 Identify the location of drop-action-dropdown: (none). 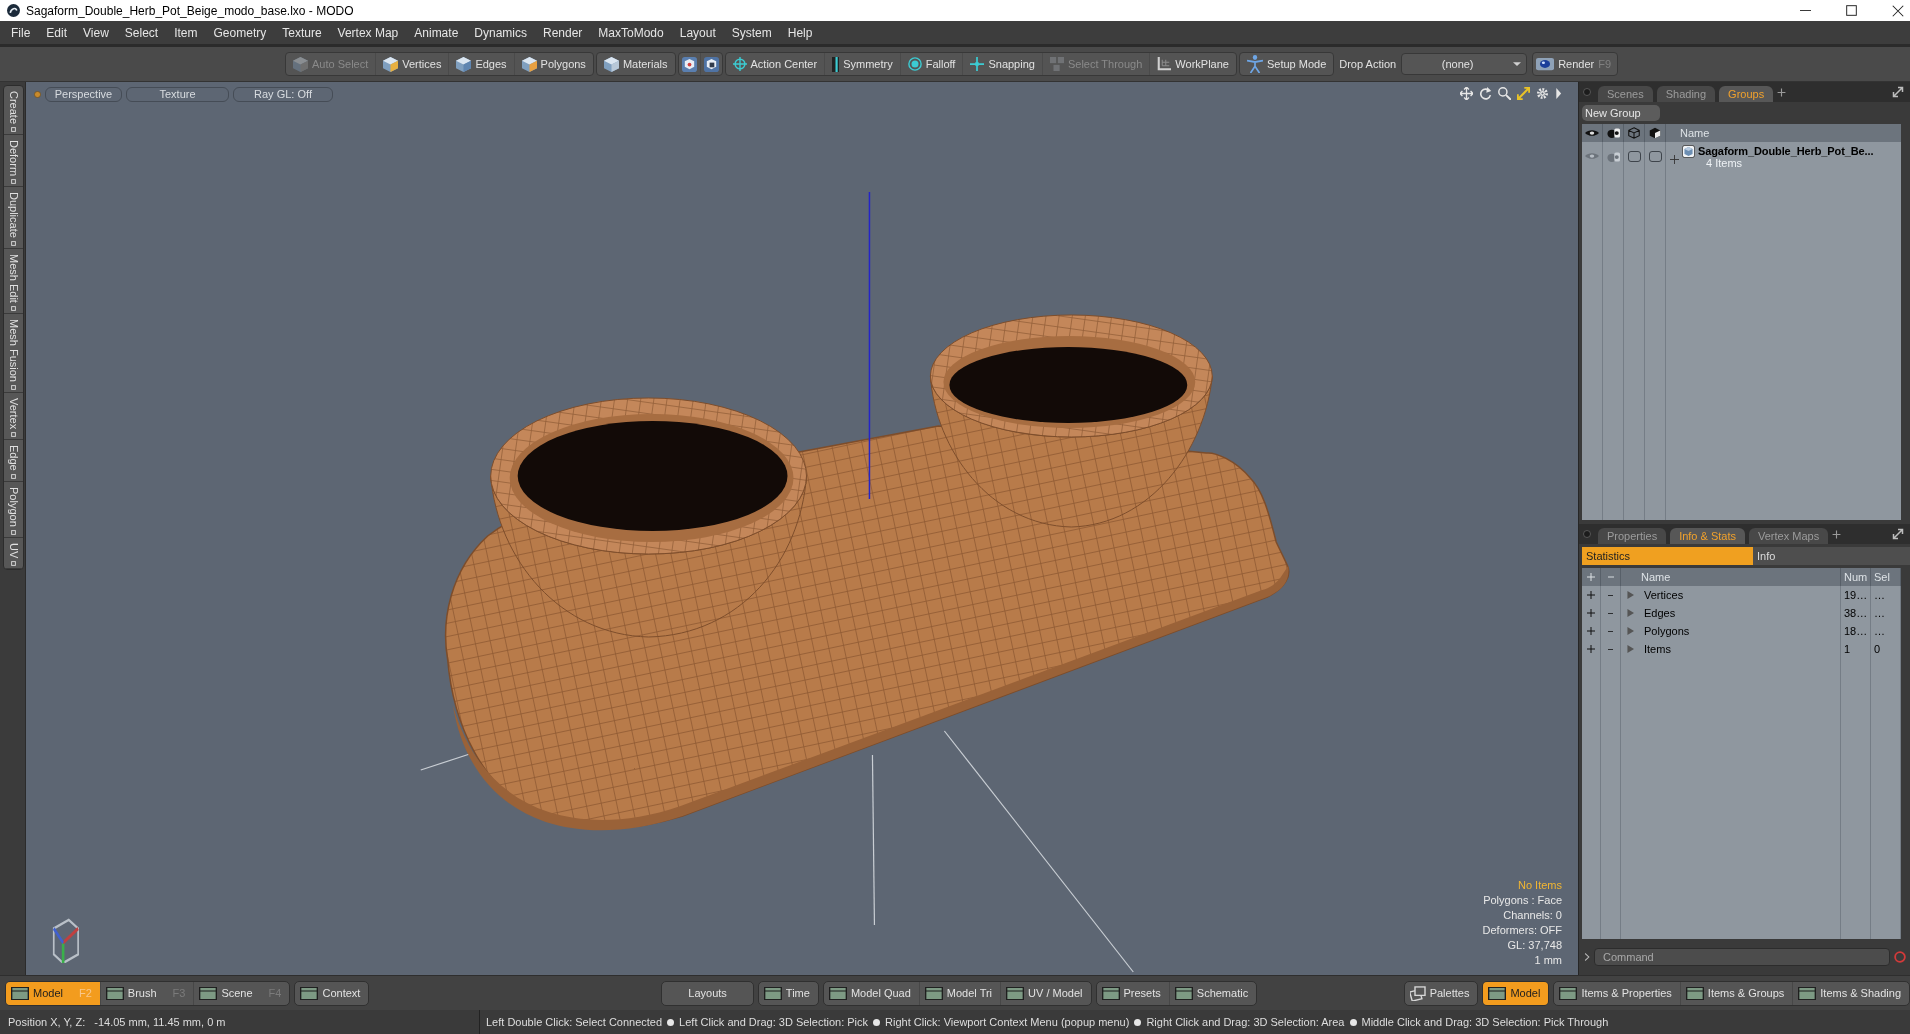
(1464, 64).